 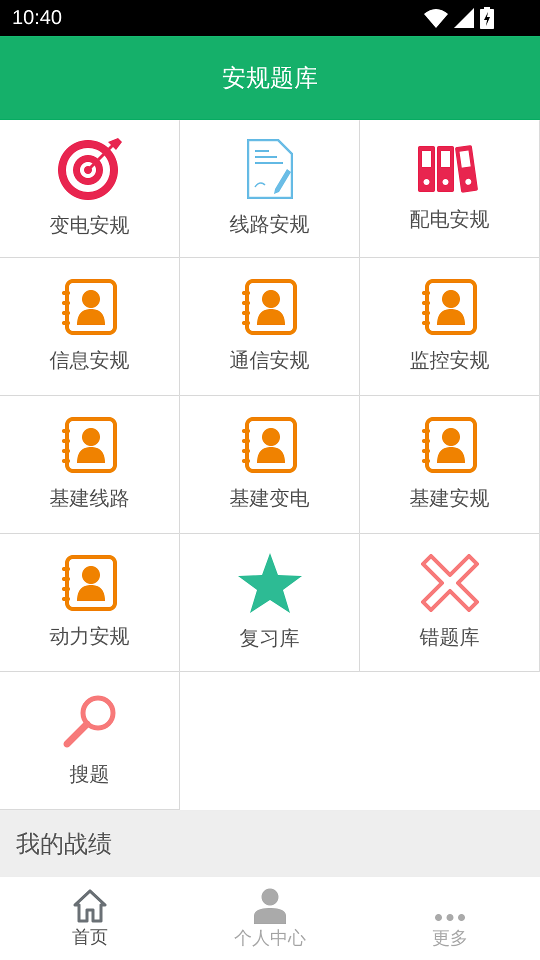 I want to click on category-tile: 配电安规, so click(x=450, y=189).